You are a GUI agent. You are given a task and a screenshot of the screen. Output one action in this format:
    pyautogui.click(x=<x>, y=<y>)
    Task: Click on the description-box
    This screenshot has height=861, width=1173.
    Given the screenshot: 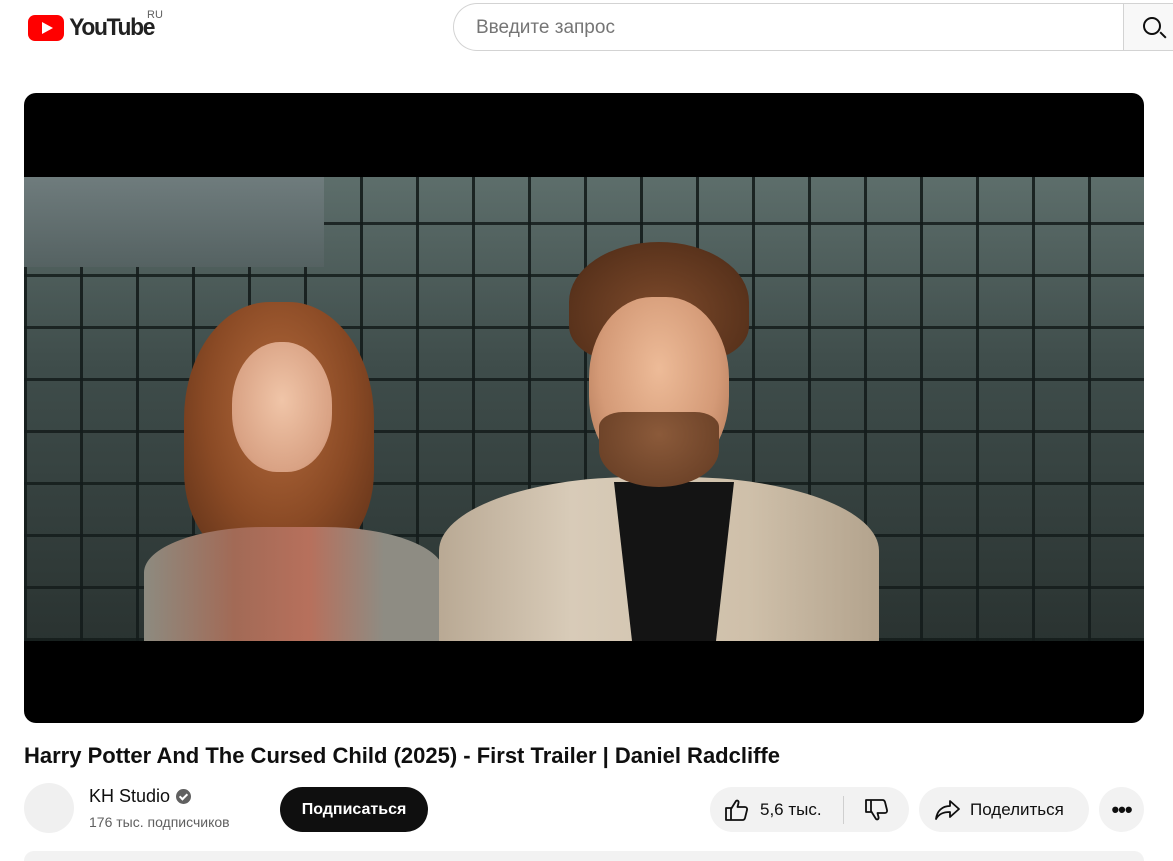 What is the action you would take?
    pyautogui.click(x=584, y=856)
    